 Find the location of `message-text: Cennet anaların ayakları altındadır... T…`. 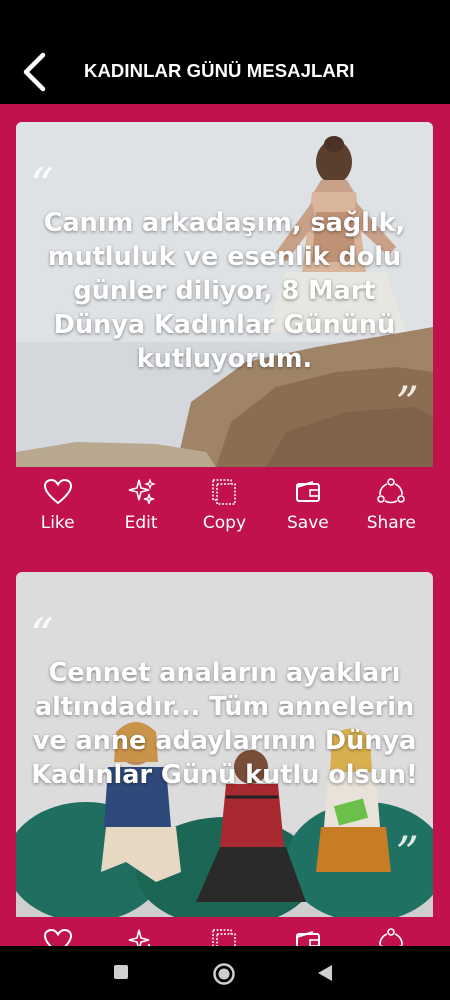

message-text: Cennet anaların ayakları altındadır... T… is located at coordinates (224, 724).